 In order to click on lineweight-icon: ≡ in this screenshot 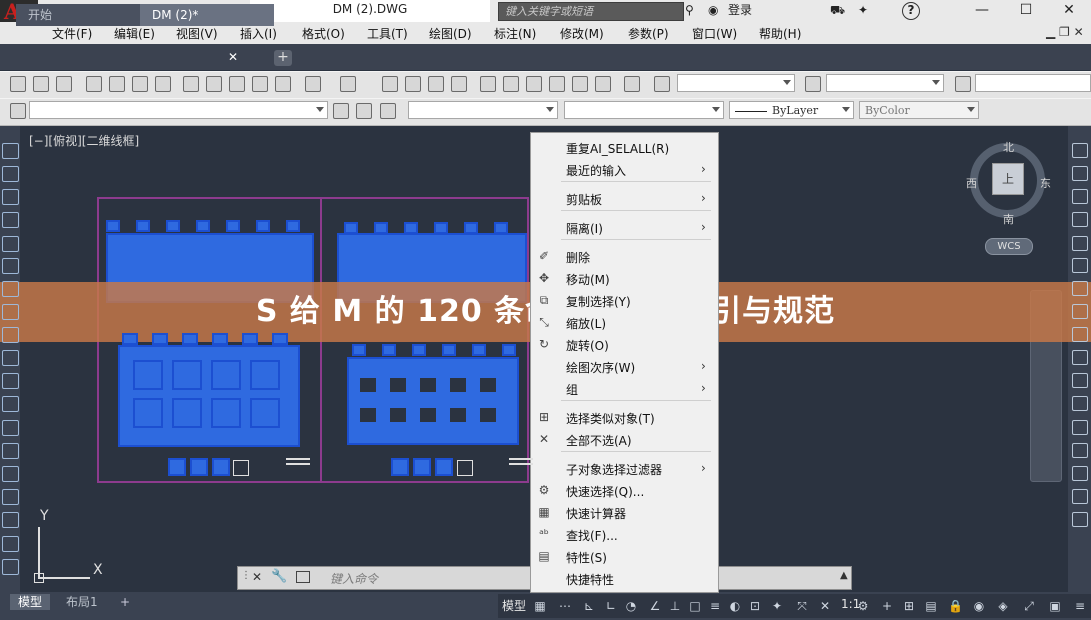, I will do `click(715, 606)`.